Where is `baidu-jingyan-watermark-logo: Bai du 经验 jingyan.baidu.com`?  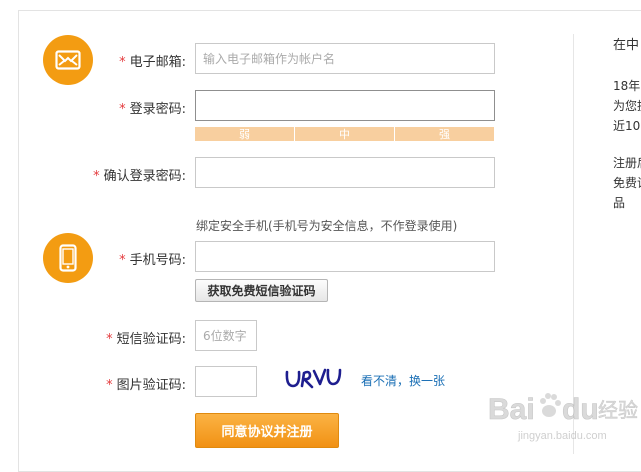
baidu-jingyan-watermark-logo: Bai du 经验 jingyan.baidu.com is located at coordinates (563, 417).